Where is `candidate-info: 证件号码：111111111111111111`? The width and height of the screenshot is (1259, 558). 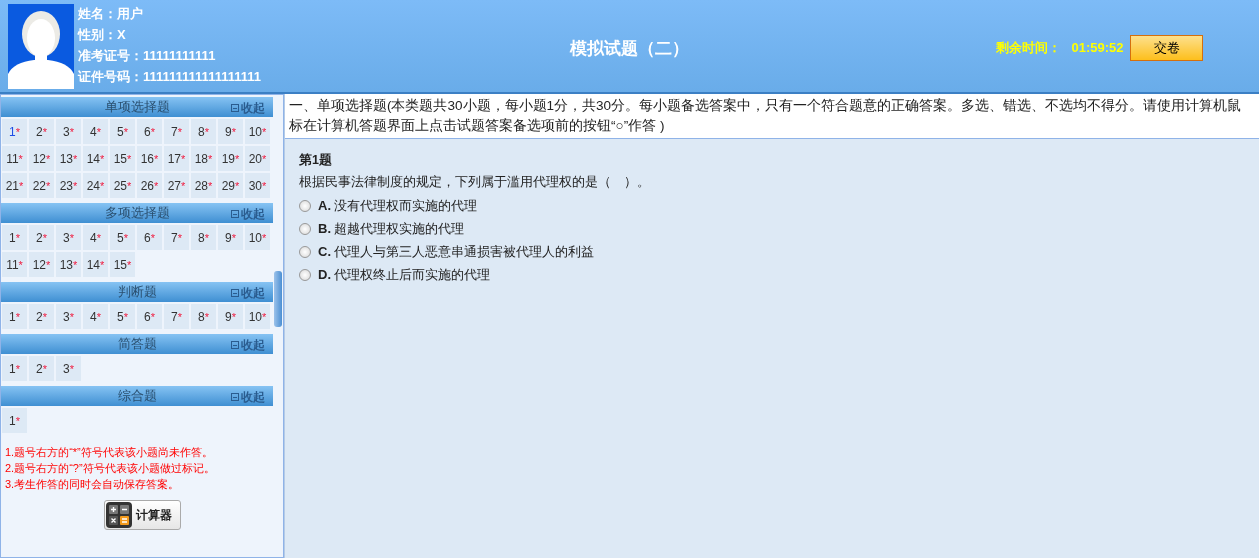 candidate-info: 证件号码：111111111111111111 is located at coordinates (169, 77).